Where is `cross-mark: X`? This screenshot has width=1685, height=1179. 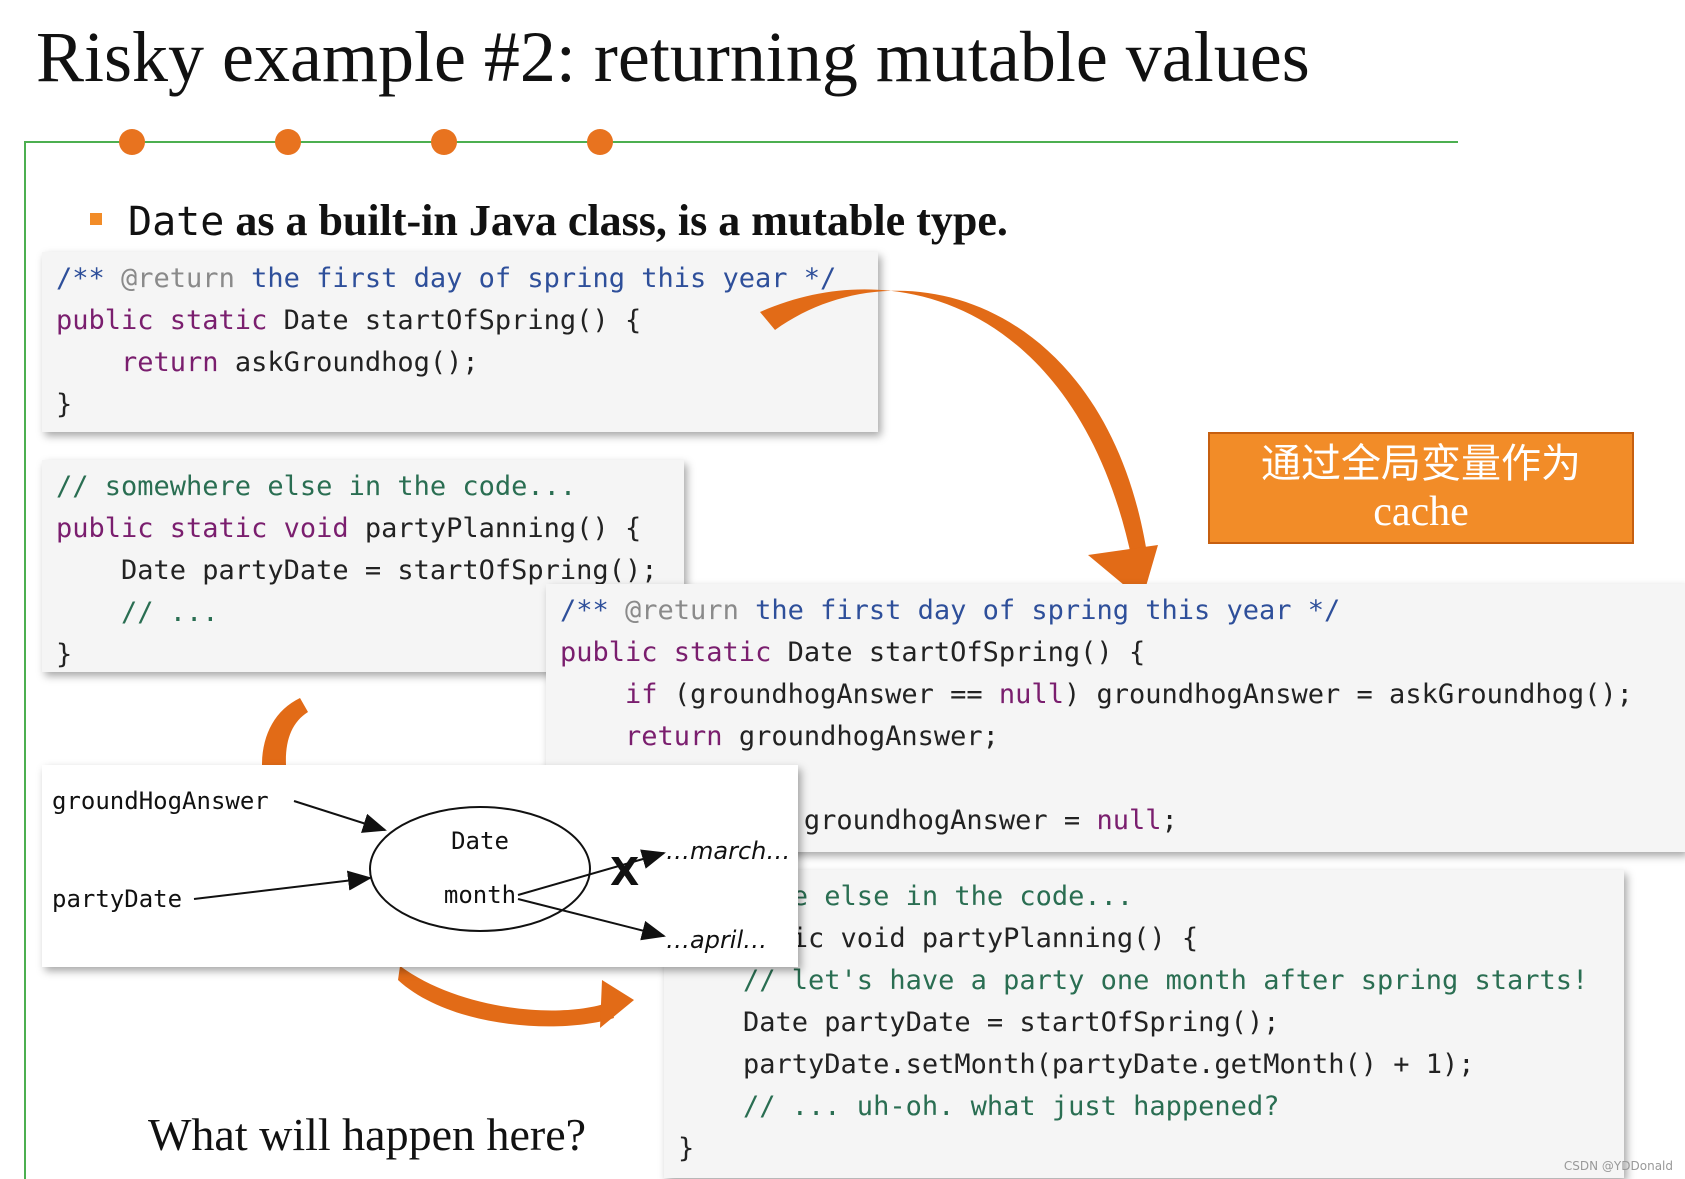
cross-mark: X is located at coordinates (624, 872).